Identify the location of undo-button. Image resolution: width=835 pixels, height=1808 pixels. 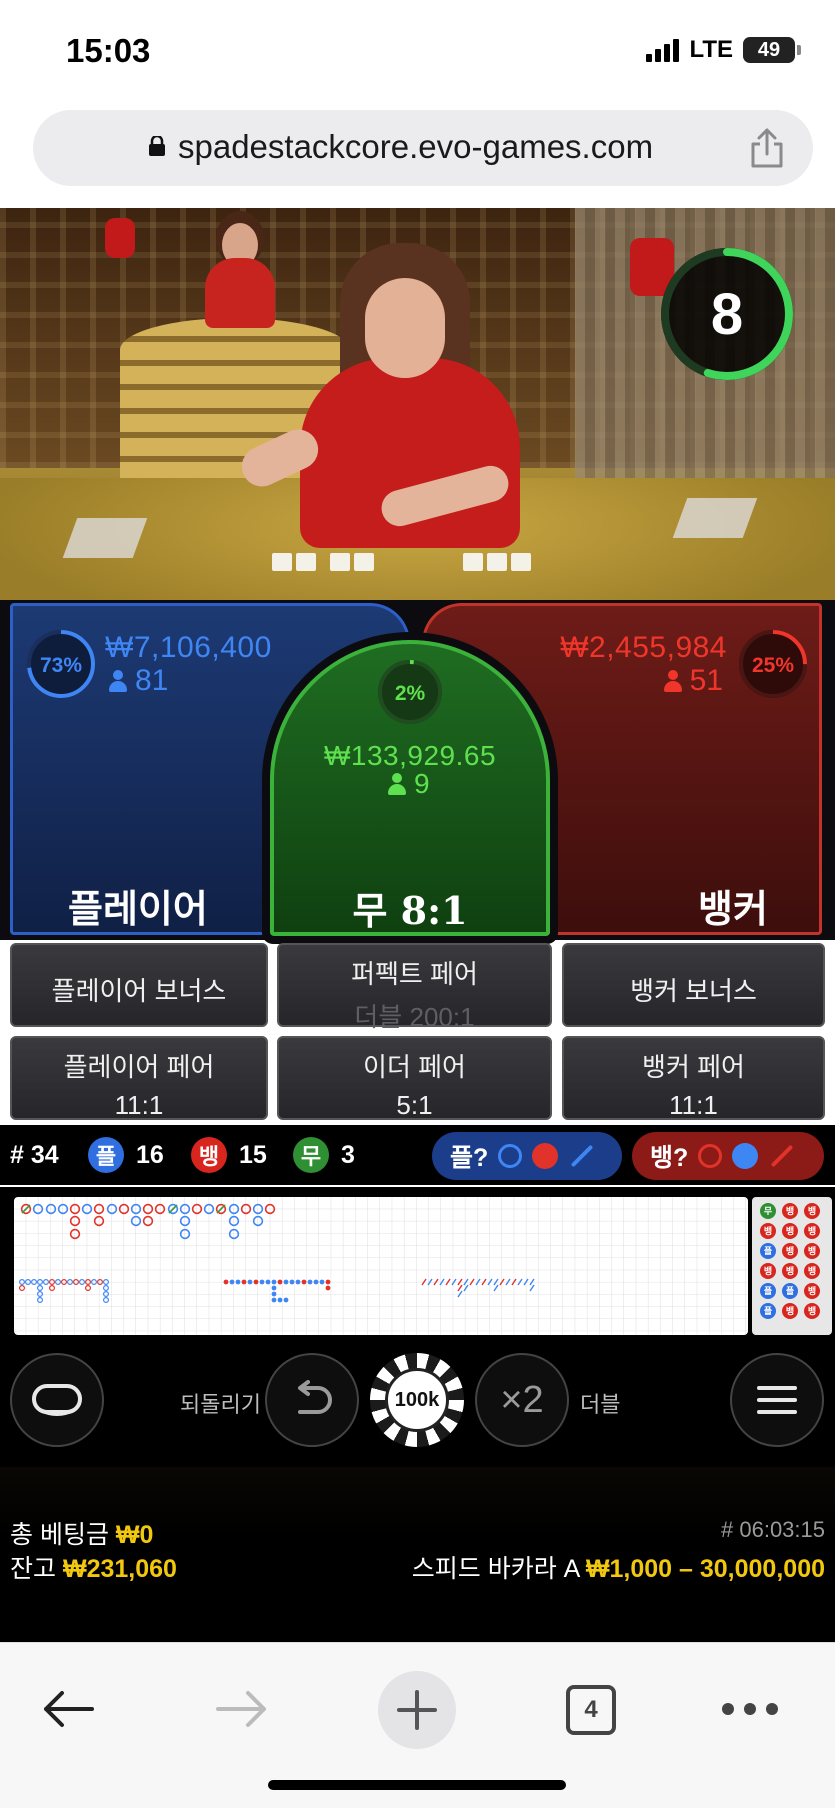
(312, 1400).